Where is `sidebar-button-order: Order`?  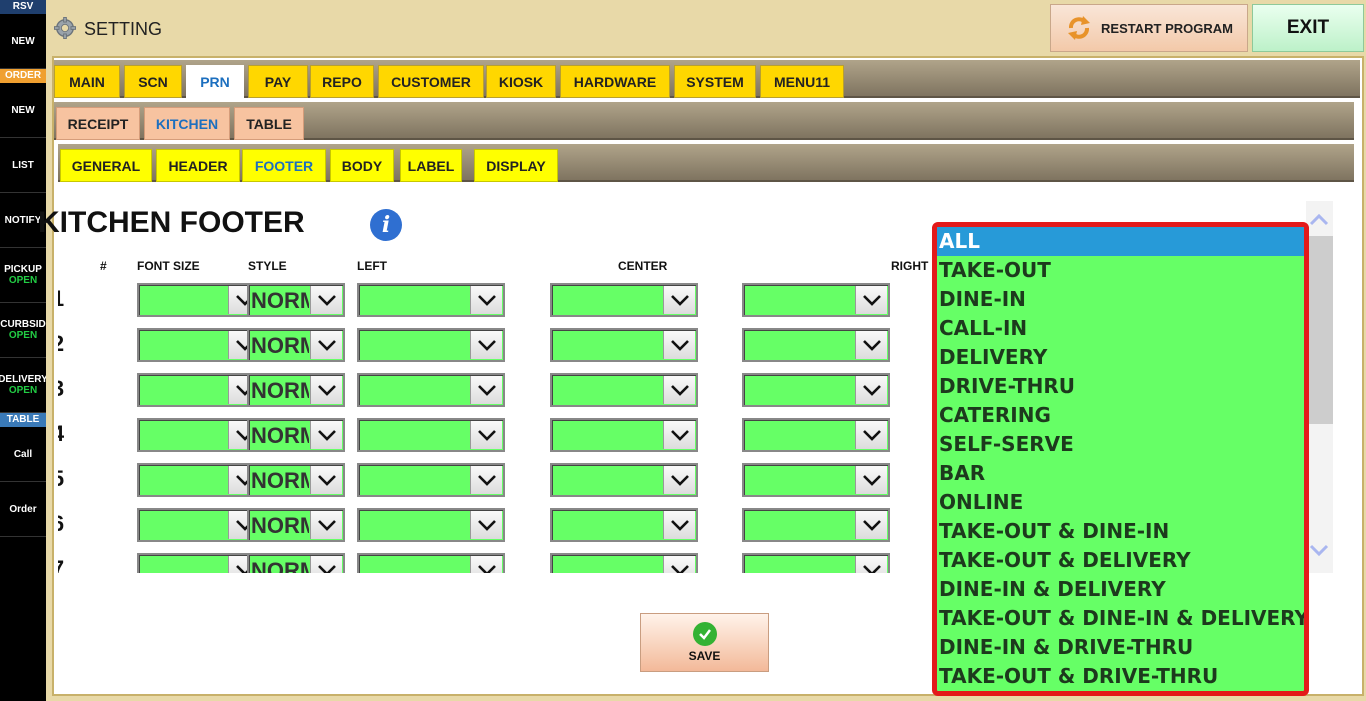
sidebar-button-order: Order is located at coordinates (23, 509).